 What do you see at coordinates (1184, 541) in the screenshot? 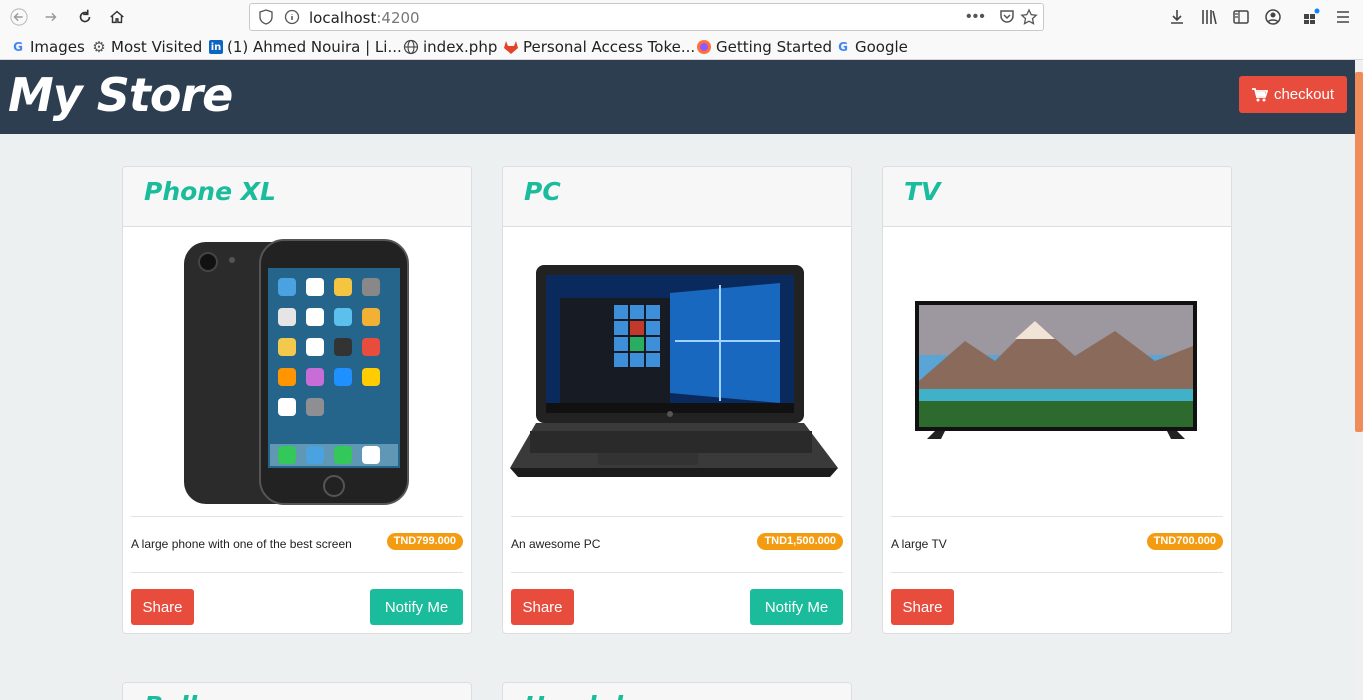
I see `price-badge: TND700.000` at bounding box center [1184, 541].